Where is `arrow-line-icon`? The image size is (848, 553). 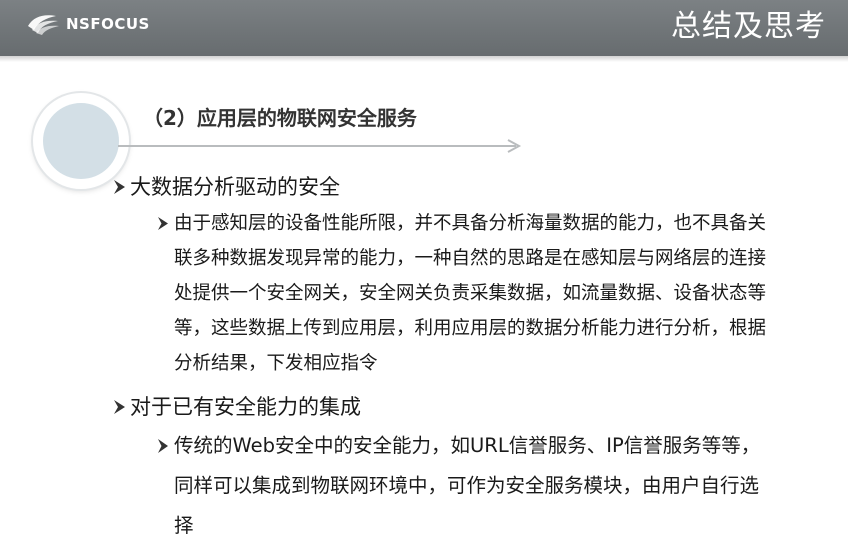 arrow-line-icon is located at coordinates (320, 146).